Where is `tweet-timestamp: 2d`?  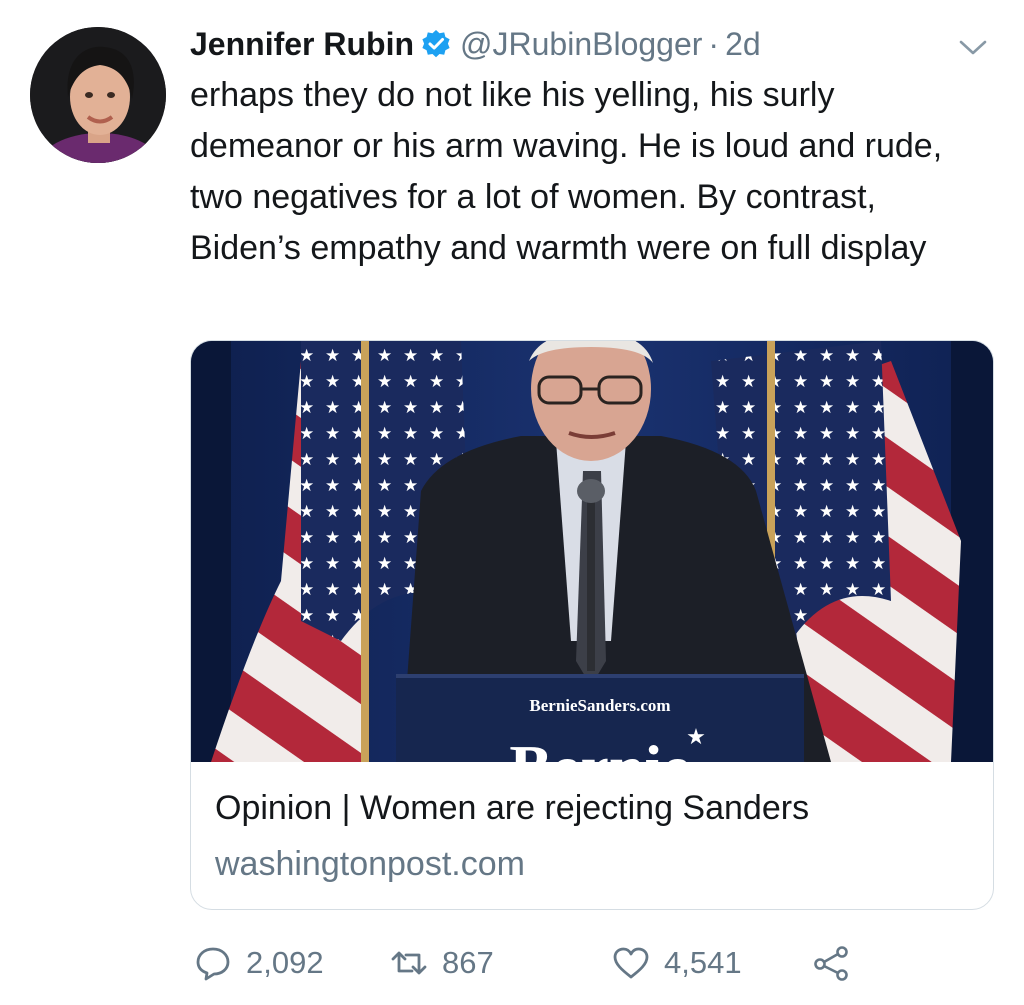 tweet-timestamp: 2d is located at coordinates (743, 44).